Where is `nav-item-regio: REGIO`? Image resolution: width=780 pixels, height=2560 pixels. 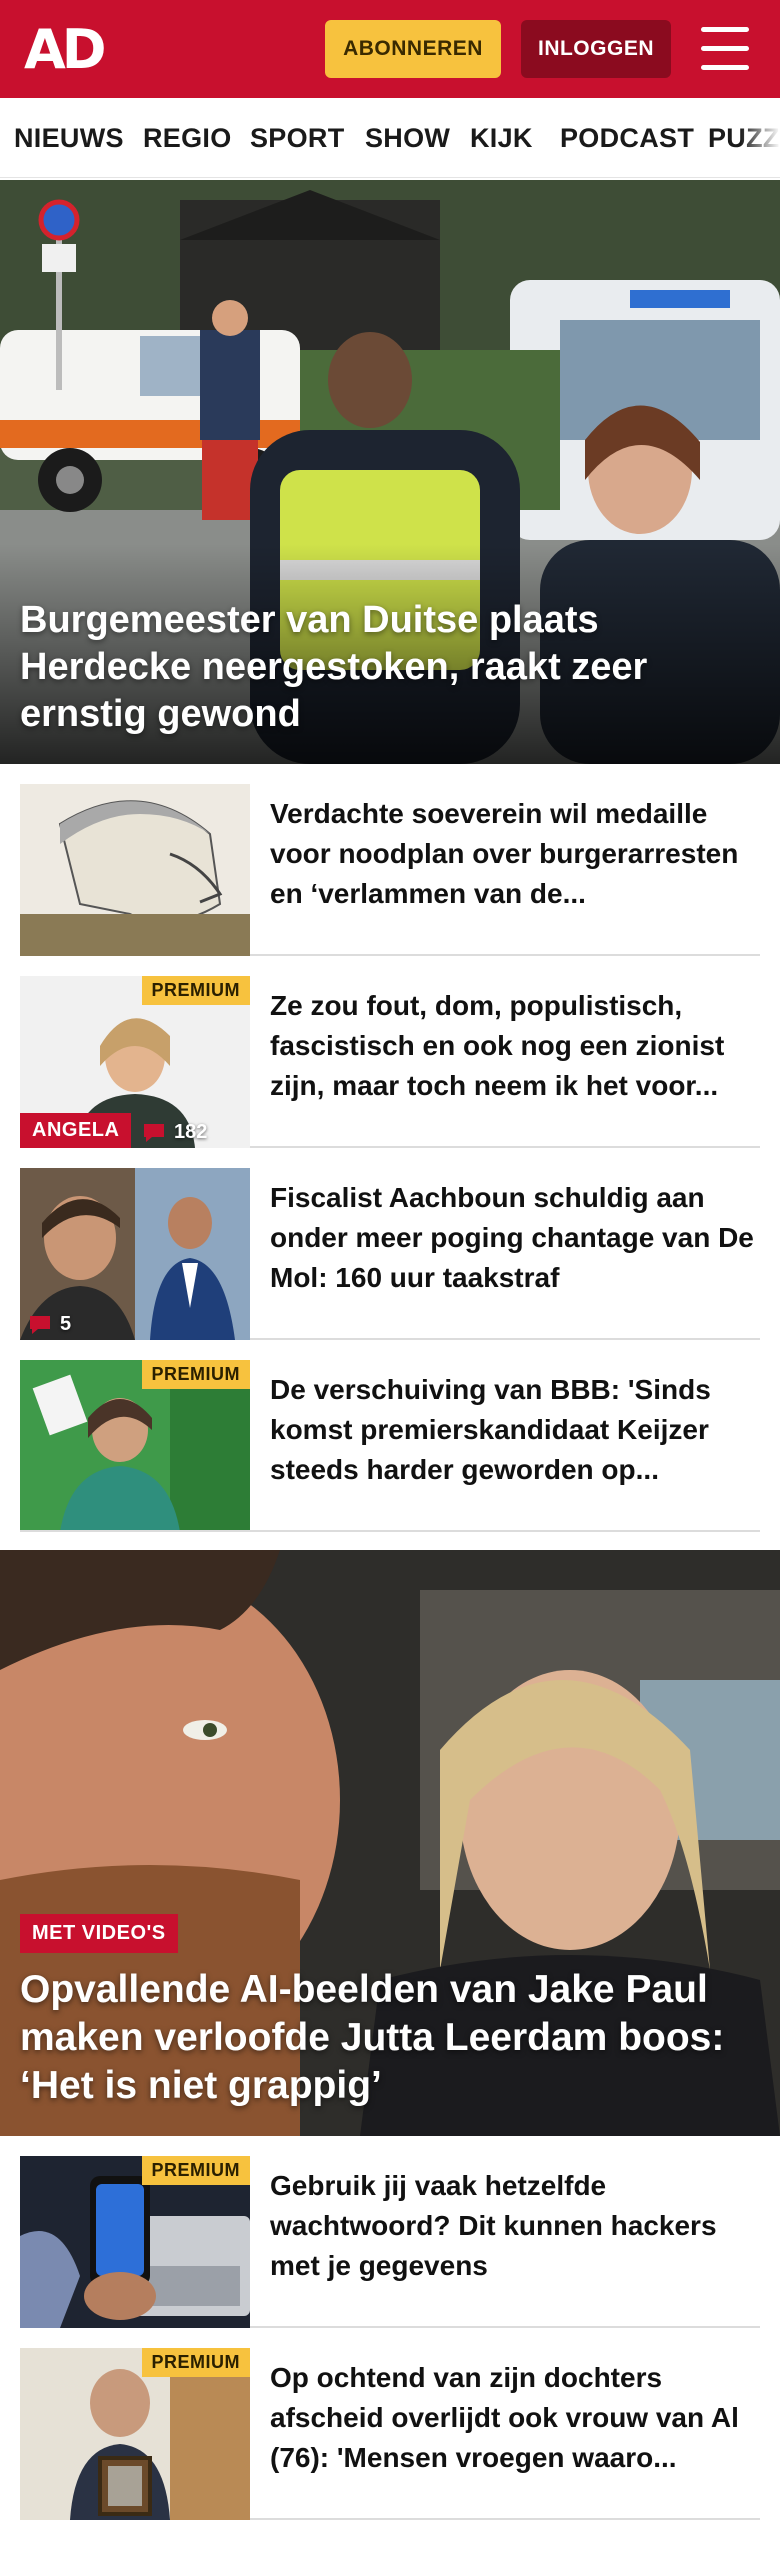 nav-item-regio: REGIO is located at coordinates (187, 137).